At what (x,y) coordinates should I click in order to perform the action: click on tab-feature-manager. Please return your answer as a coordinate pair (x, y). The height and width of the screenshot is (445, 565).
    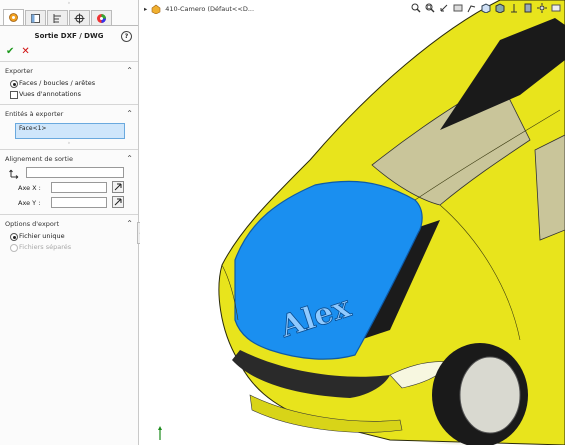
    Looking at the image, I should click on (13, 17).